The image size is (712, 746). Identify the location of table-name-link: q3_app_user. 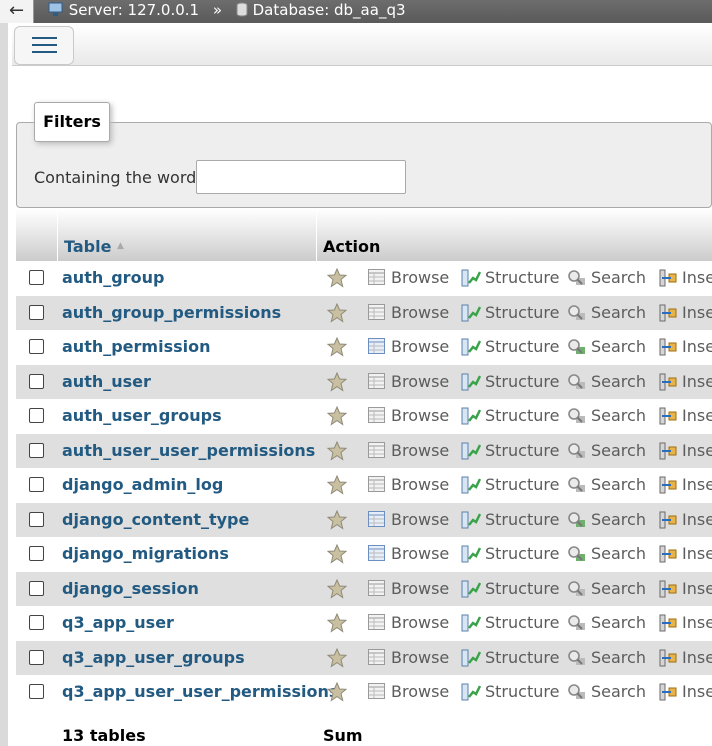
(118, 622).